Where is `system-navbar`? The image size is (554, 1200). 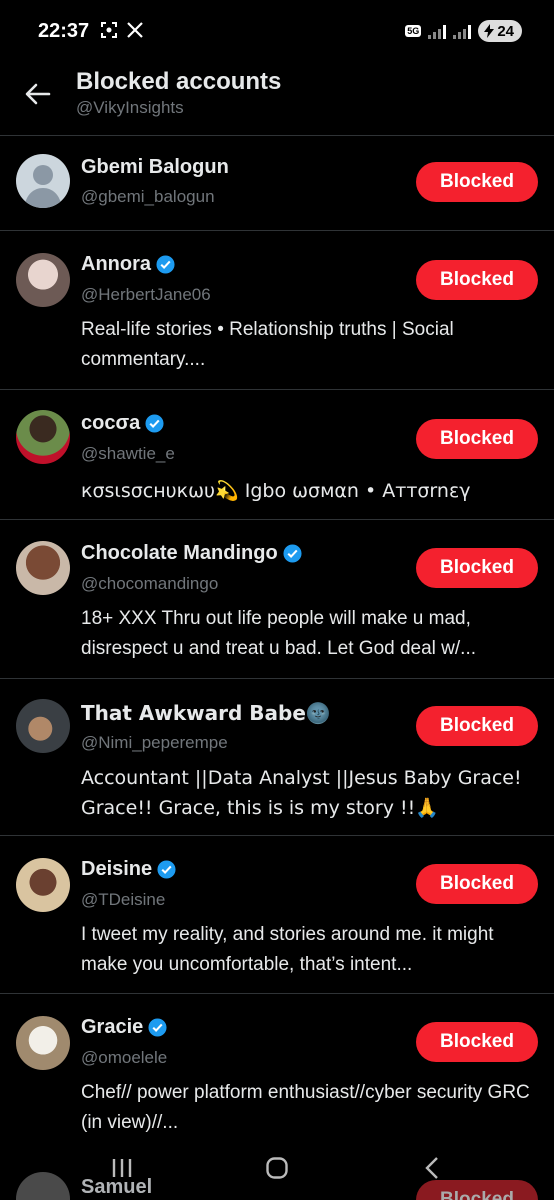 system-navbar is located at coordinates (277, 1172).